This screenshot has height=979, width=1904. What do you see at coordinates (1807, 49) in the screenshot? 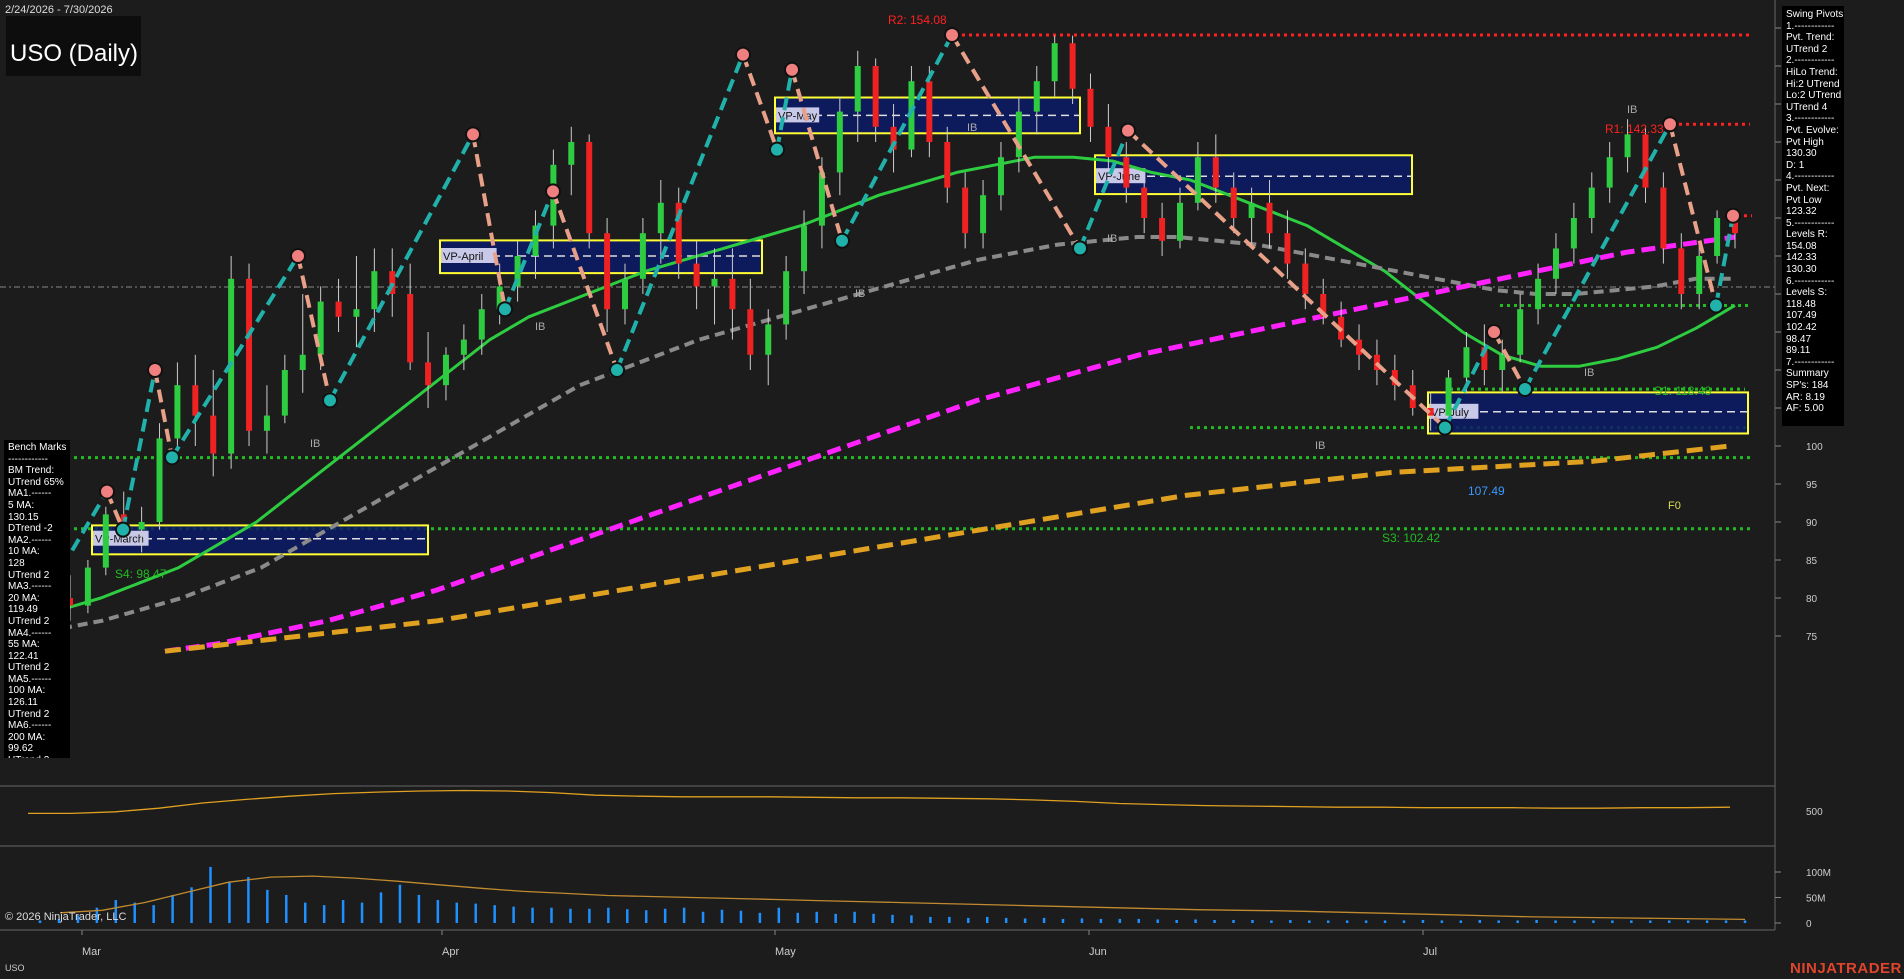
I see `swing-pivots-line: UTrend 2` at bounding box center [1807, 49].